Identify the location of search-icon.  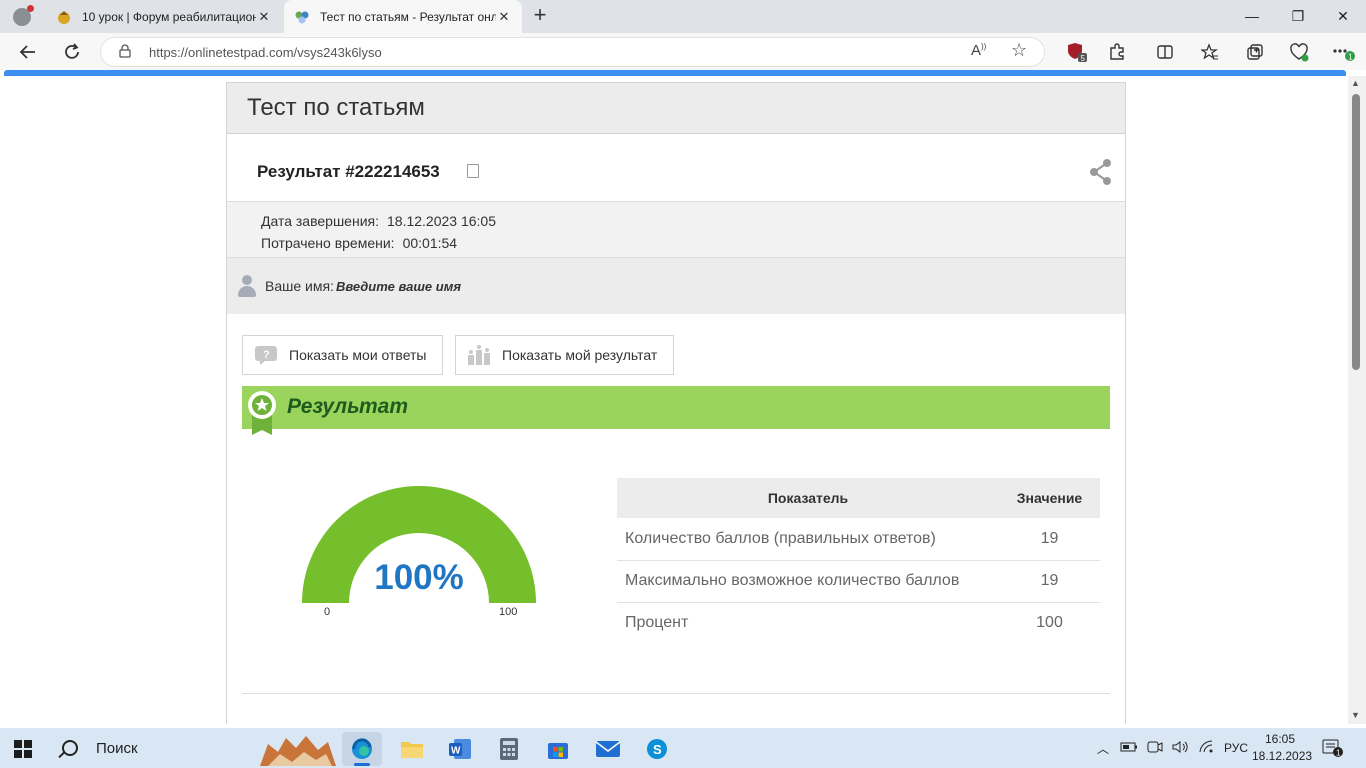
(70, 748).